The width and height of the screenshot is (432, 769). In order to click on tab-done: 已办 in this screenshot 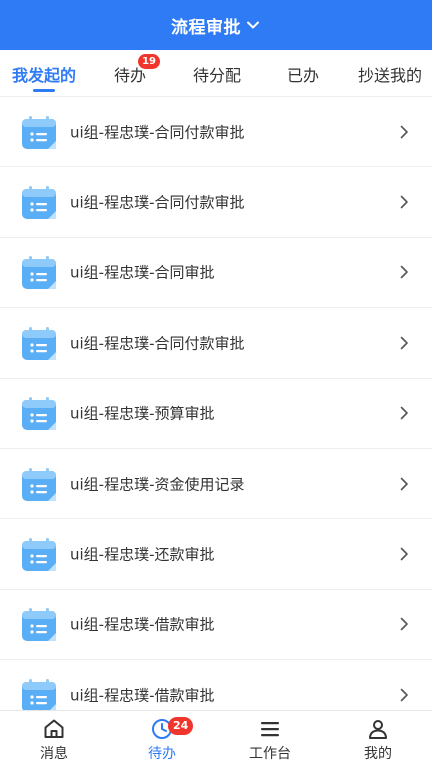, I will do `click(303, 73)`.